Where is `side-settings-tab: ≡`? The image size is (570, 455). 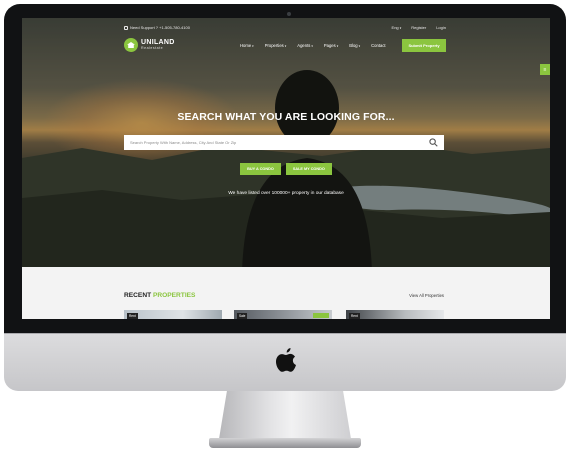 side-settings-tab: ≡ is located at coordinates (545, 69).